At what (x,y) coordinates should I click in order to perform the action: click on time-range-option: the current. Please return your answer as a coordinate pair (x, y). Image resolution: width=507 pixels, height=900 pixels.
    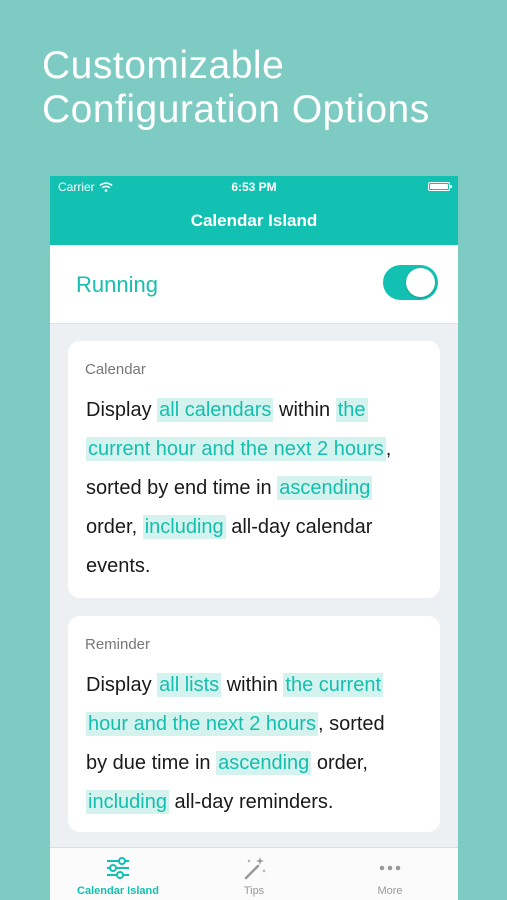
    Looking at the image, I should click on (333, 685).